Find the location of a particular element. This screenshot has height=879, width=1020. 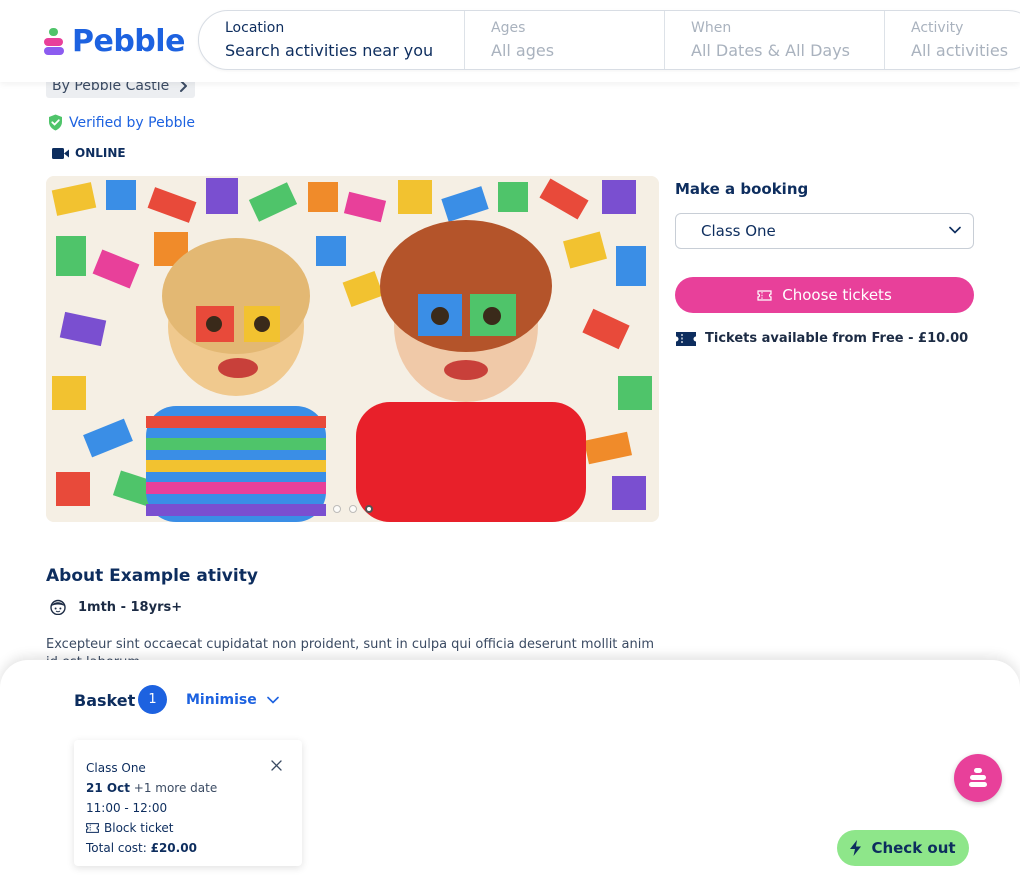

age-range-text: 1mth - 18yrs+ is located at coordinates (130, 607).